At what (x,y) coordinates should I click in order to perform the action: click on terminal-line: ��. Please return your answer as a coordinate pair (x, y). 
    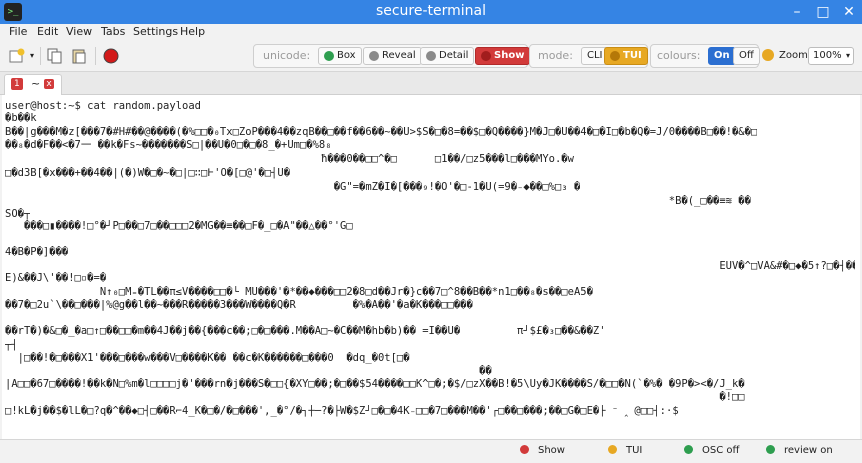
    Looking at the image, I should click on (248, 371).